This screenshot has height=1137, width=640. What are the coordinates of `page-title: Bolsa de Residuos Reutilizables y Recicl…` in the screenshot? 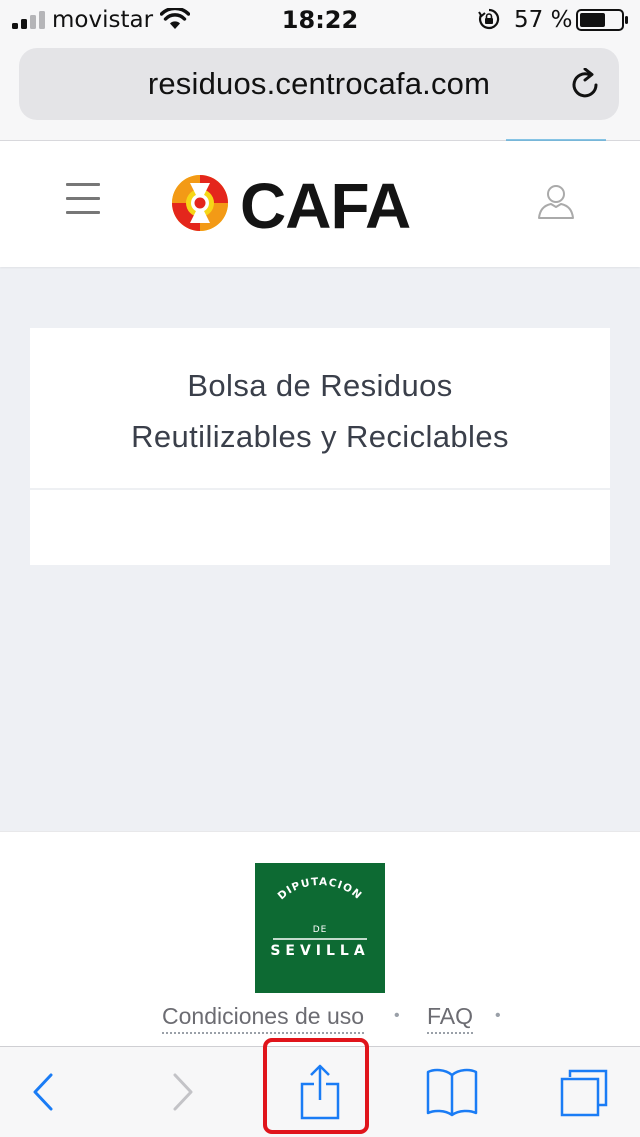 It's located at (320, 411).